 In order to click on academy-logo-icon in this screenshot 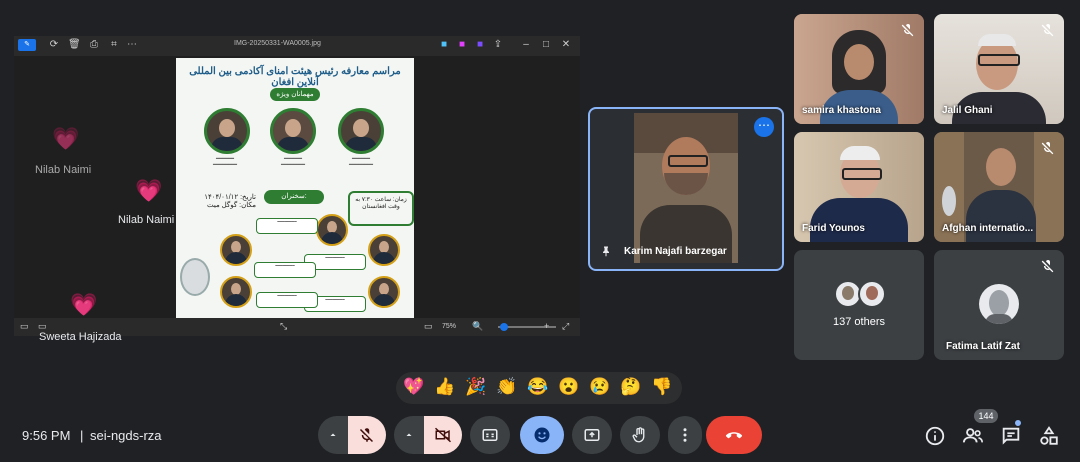, I will do `click(195, 277)`.